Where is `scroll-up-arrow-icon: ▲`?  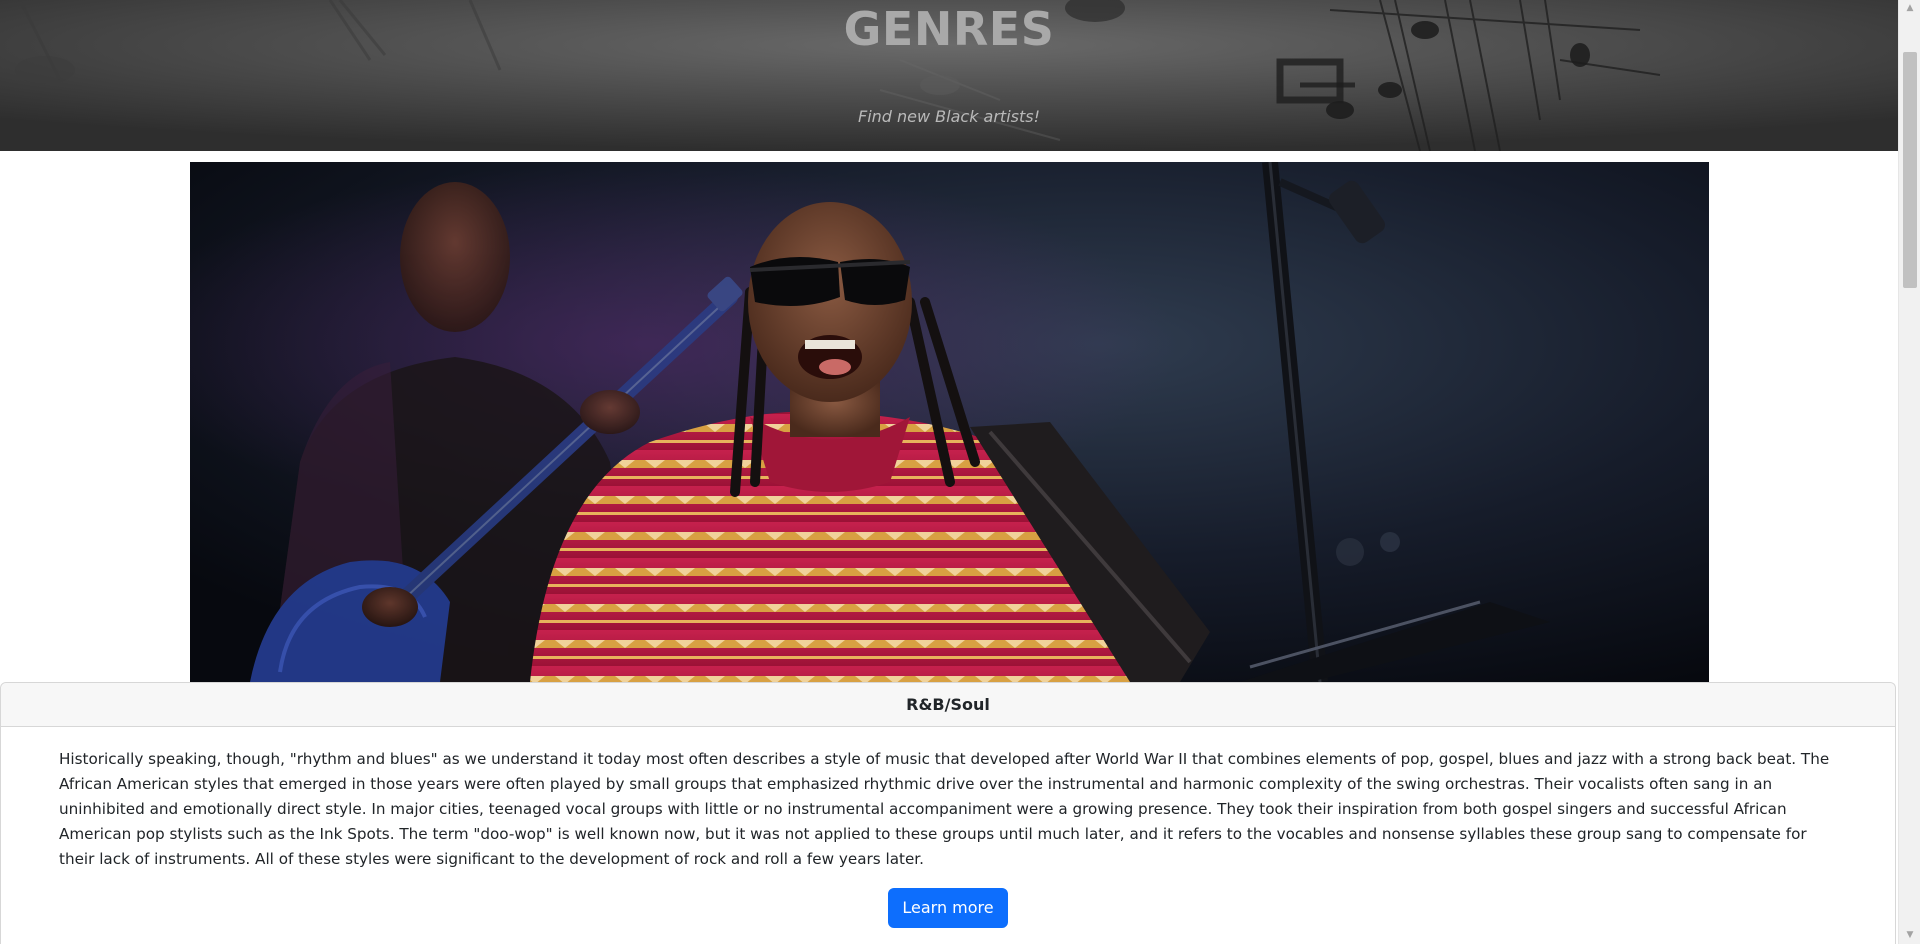 scroll-up-arrow-icon: ▲ is located at coordinates (1909, 8).